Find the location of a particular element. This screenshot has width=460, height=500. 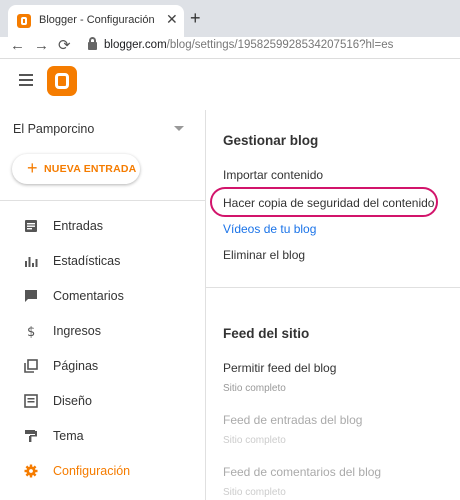

comment-icon is located at coordinates (31, 296).